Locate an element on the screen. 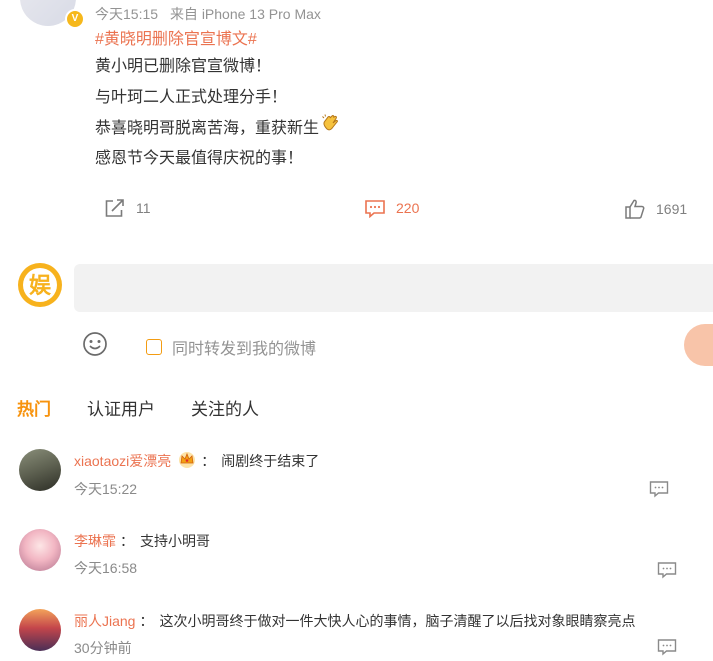  commenter-name: 丽人Jiang is located at coordinates (104, 621).